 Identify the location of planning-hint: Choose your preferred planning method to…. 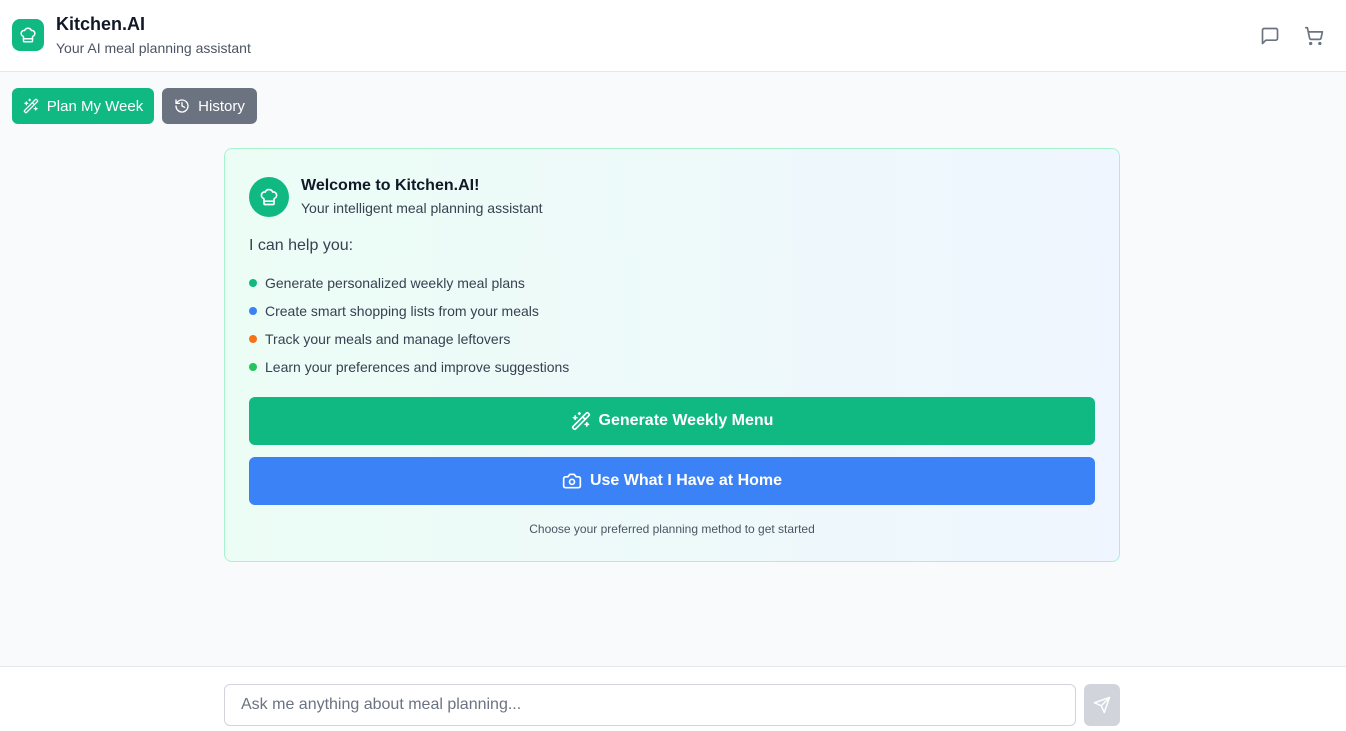
(672, 529).